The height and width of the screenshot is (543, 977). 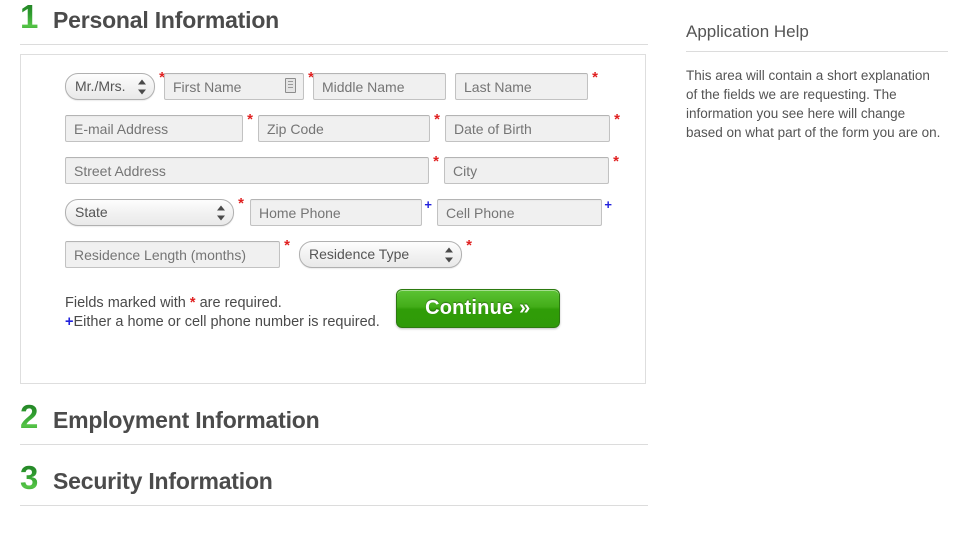 I want to click on step-number-3: 3, so click(x=33, y=477).